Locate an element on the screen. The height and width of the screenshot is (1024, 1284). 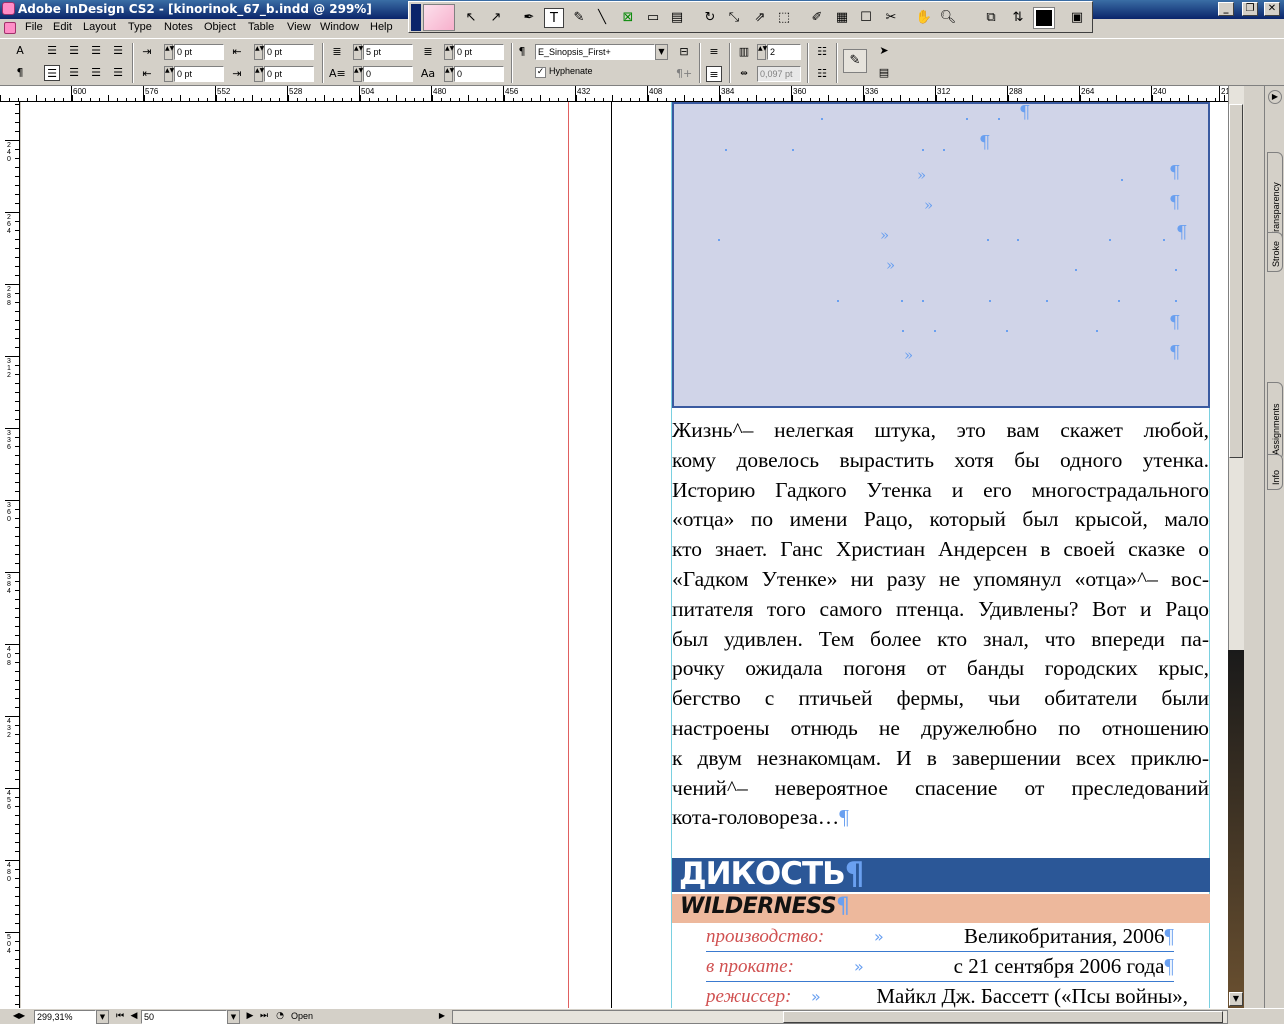
hand-tool-icon: ✋ is located at coordinates (924, 18).